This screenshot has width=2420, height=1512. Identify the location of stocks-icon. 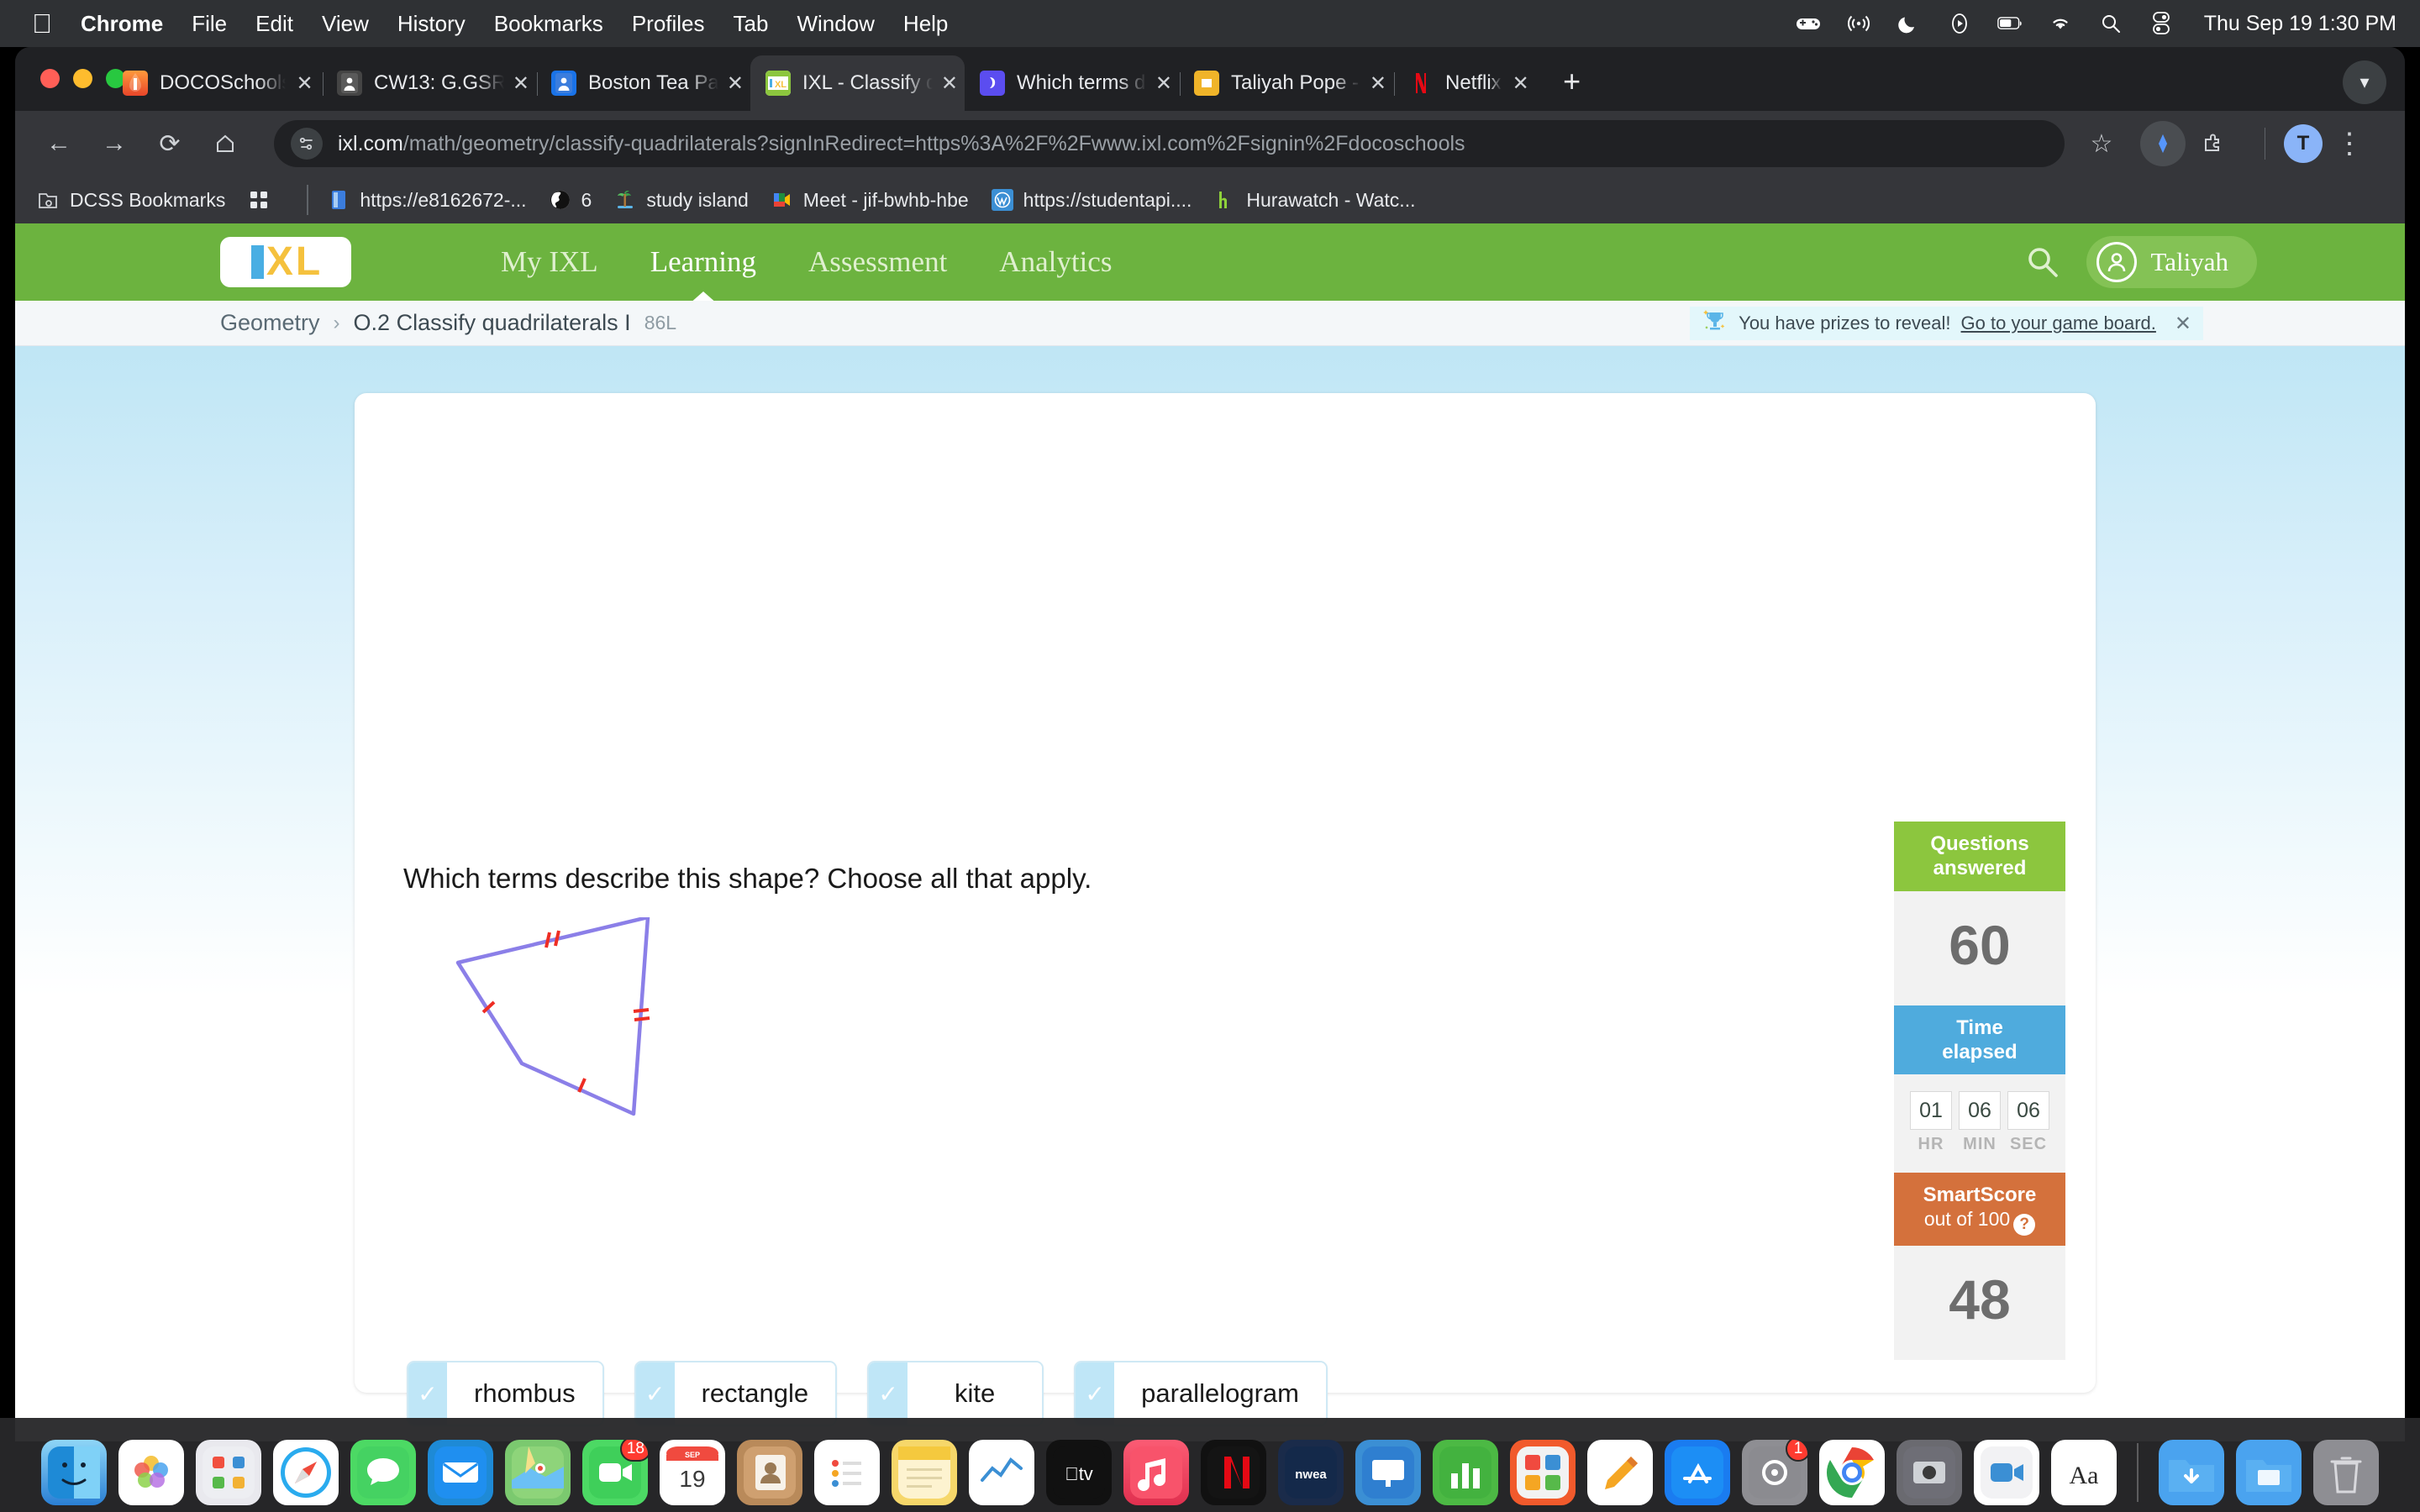
(1001, 1472).